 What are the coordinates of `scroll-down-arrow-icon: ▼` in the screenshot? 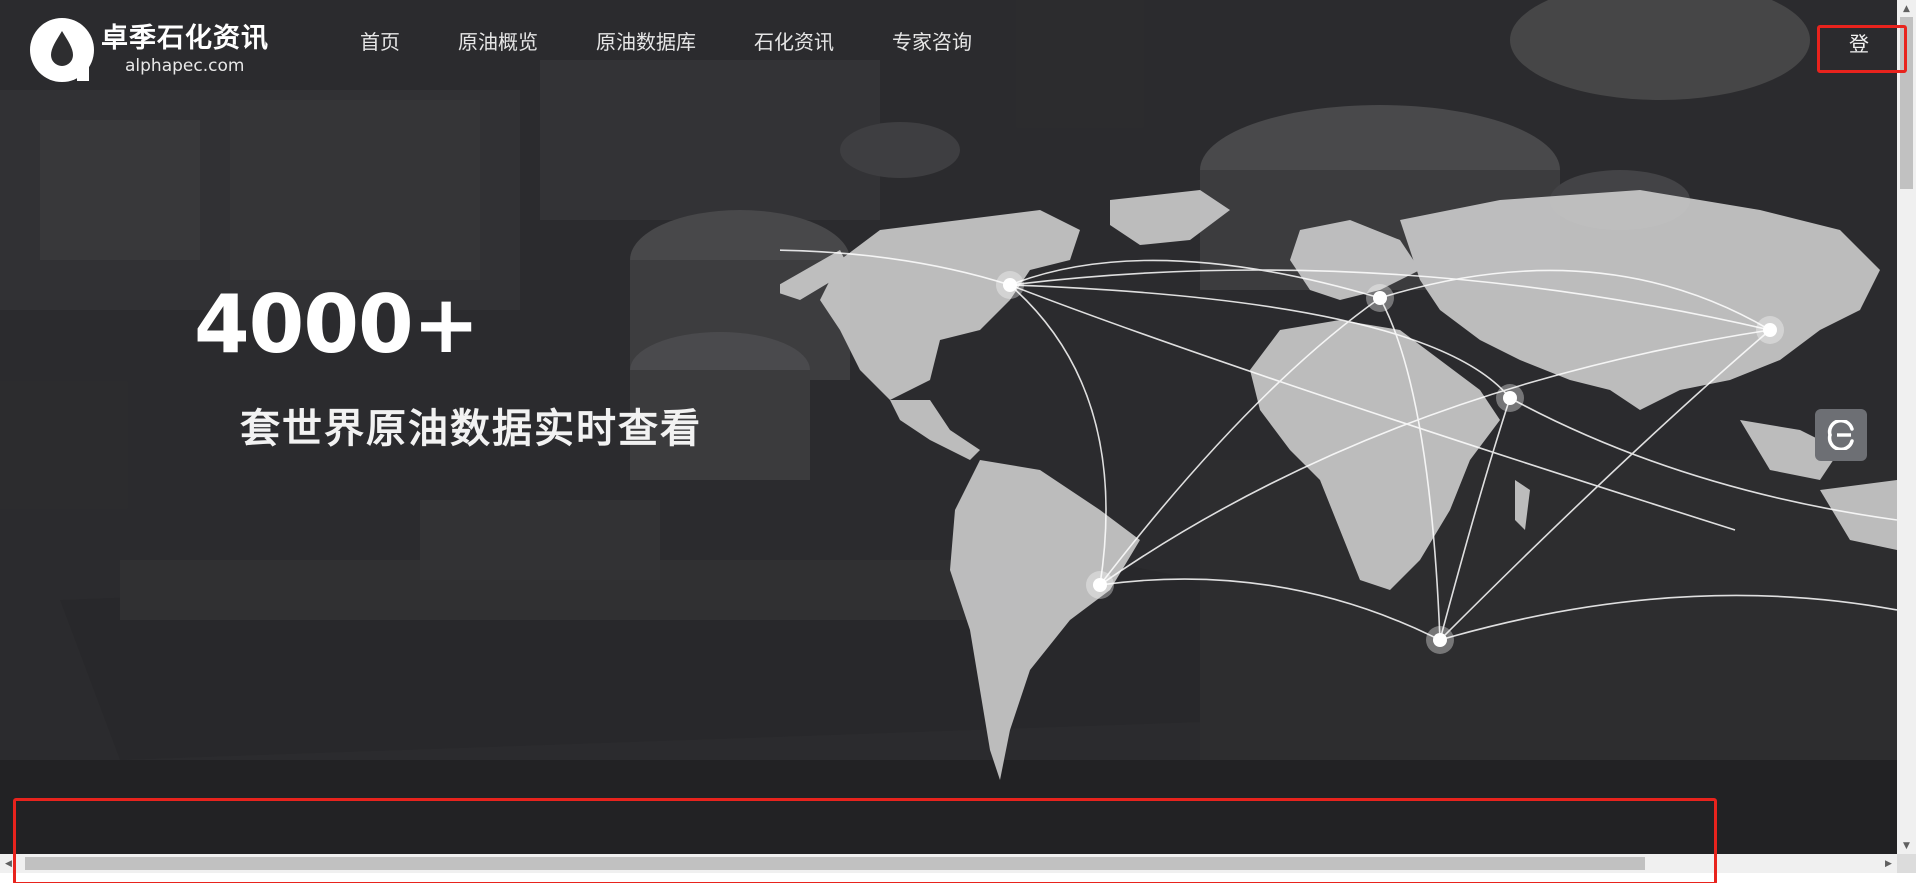 It's located at (1906, 845).